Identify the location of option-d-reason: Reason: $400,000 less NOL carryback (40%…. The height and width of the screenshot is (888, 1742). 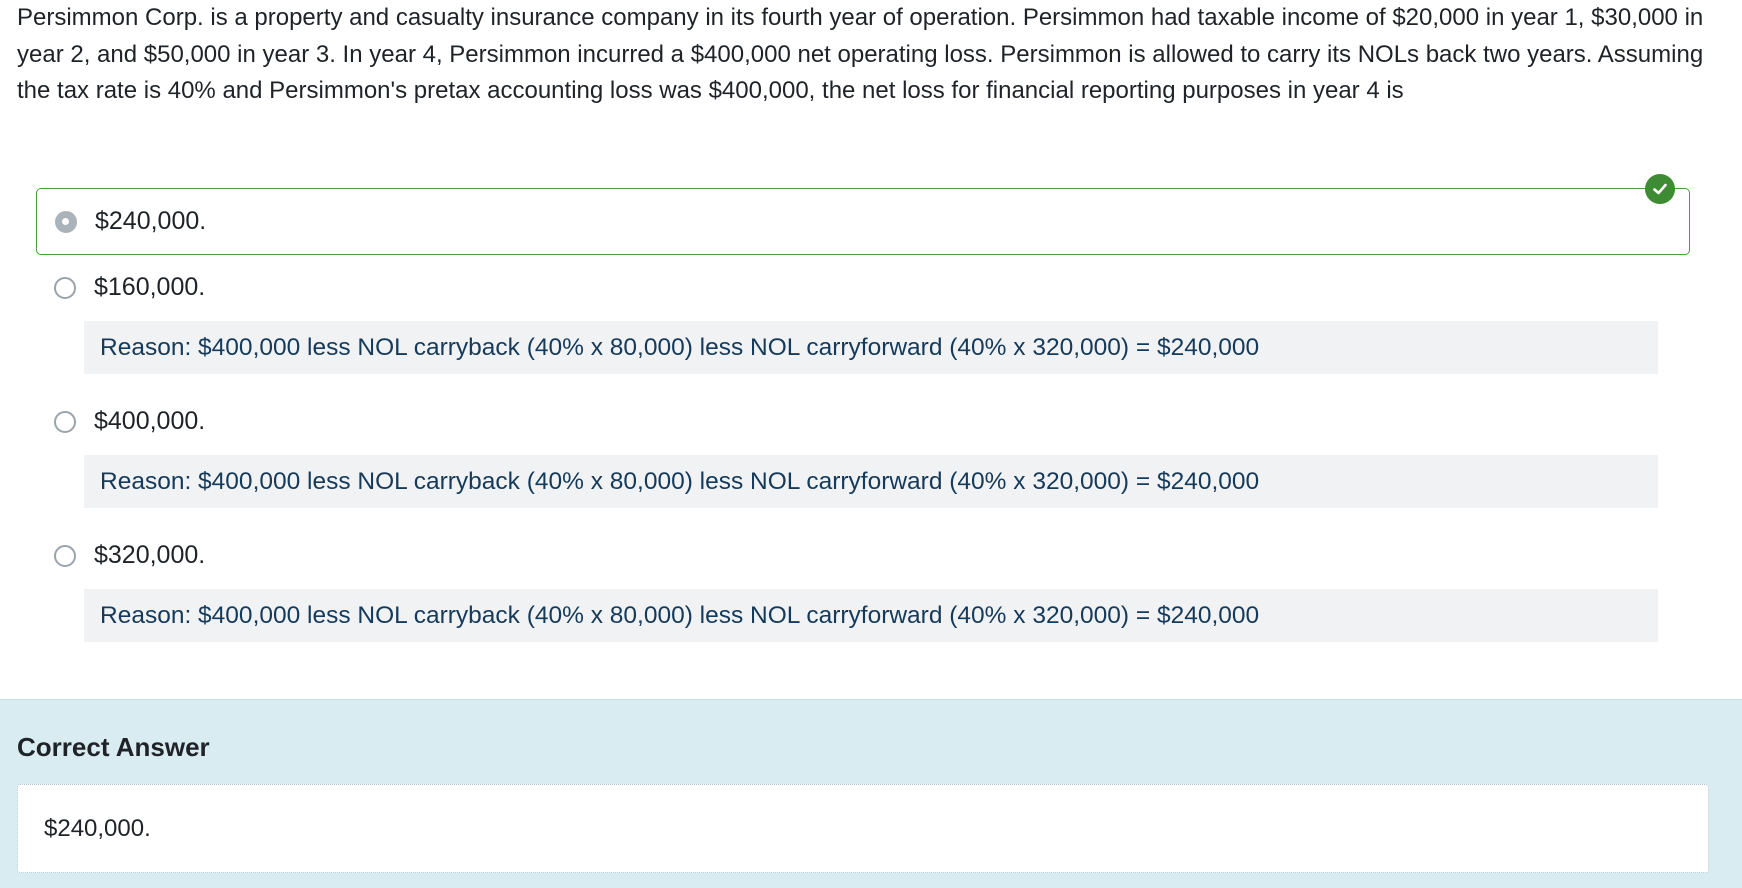
(871, 615).